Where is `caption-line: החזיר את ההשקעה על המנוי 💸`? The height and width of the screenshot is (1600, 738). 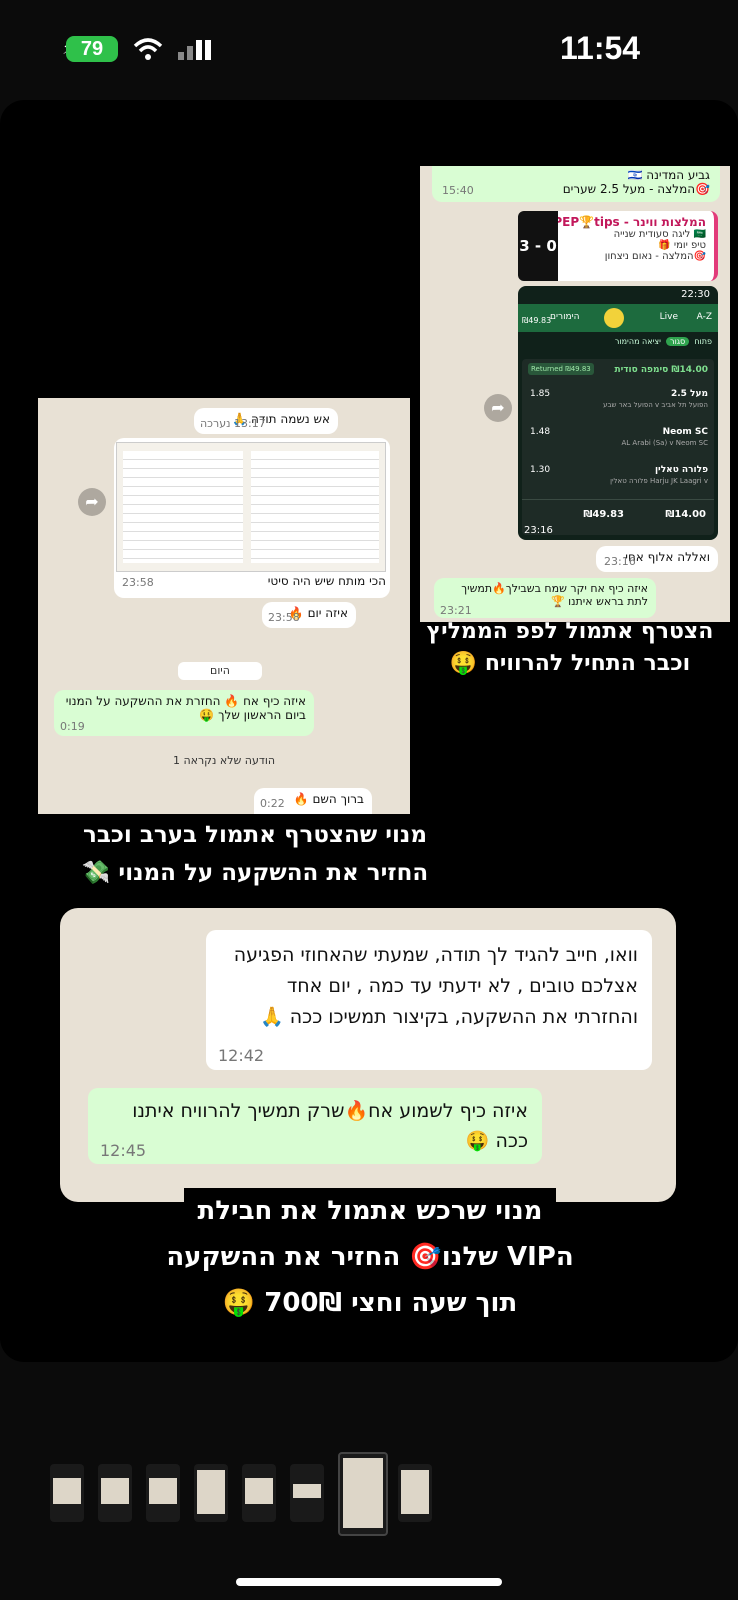
caption-line: החזיר את ההשקעה על המנוי 💸 is located at coordinates (255, 873).